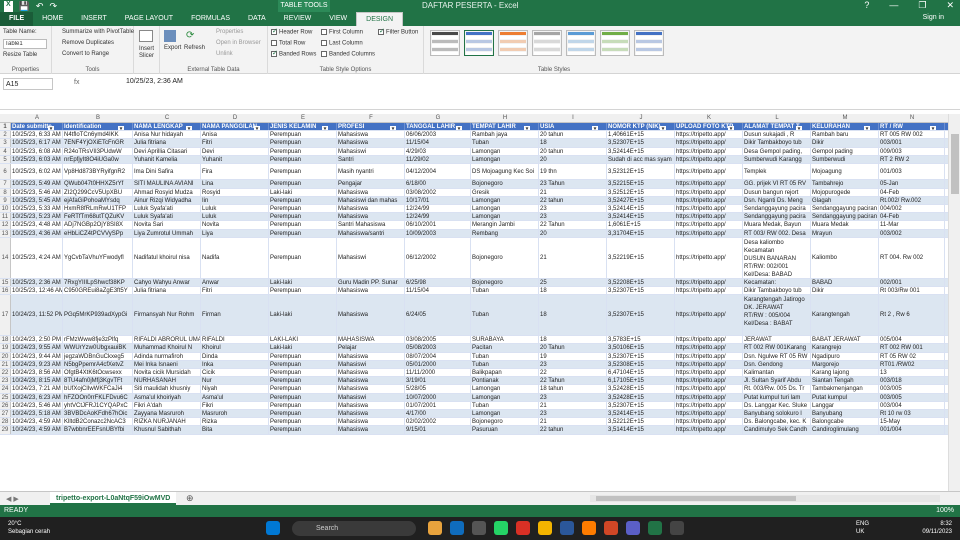 This screenshot has width=960, height=540. What do you see at coordinates (845, 151) in the screenshot?
I see `table-cell: Gempol pading` at bounding box center [845, 151].